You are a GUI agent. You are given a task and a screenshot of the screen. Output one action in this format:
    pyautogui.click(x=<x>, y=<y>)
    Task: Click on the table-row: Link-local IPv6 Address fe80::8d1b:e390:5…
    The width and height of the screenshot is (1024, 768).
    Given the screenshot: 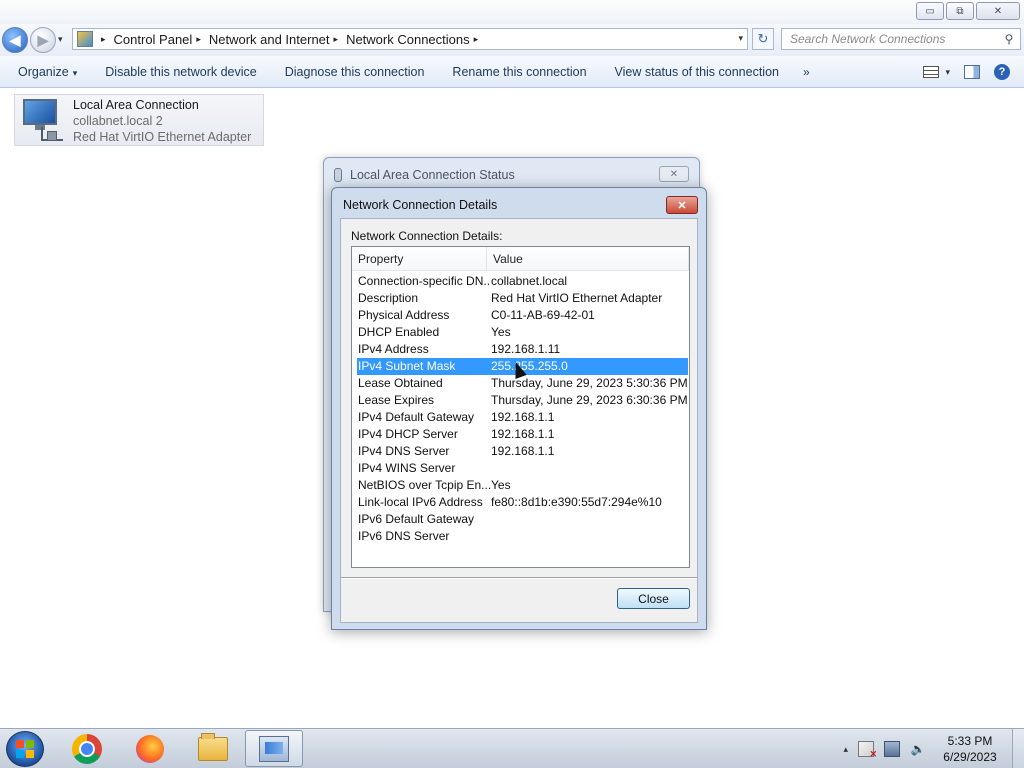 What is the action you would take?
    pyautogui.click(x=522, y=502)
    